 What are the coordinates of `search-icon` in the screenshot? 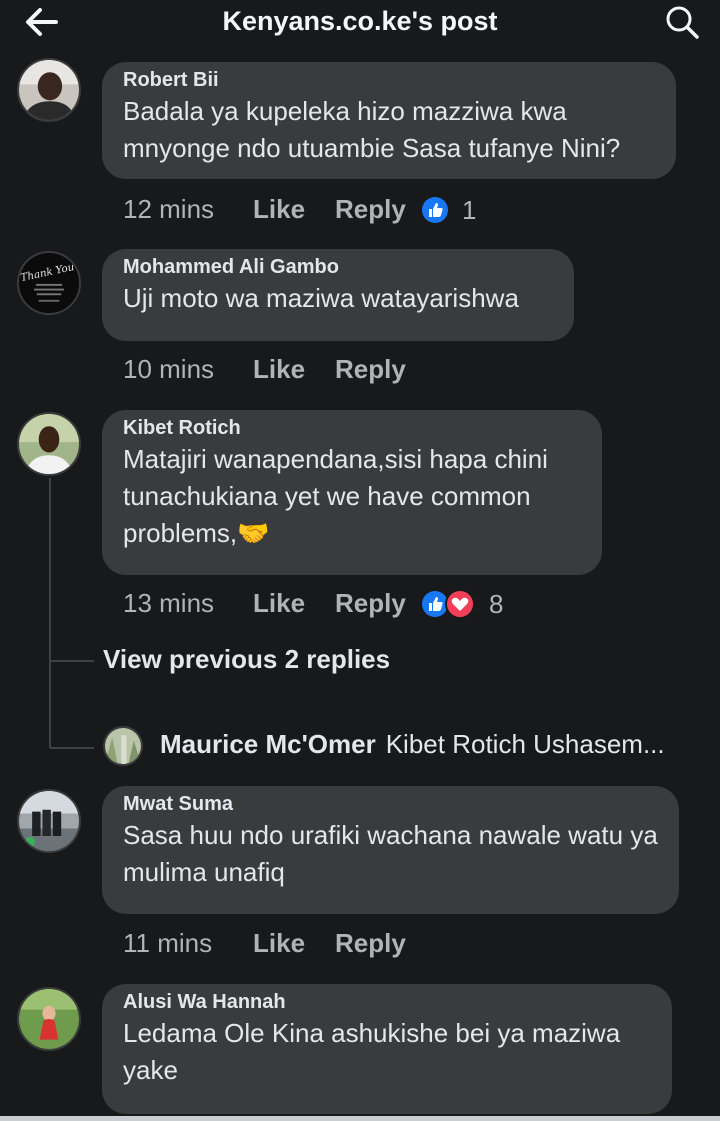 It's located at (682, 22).